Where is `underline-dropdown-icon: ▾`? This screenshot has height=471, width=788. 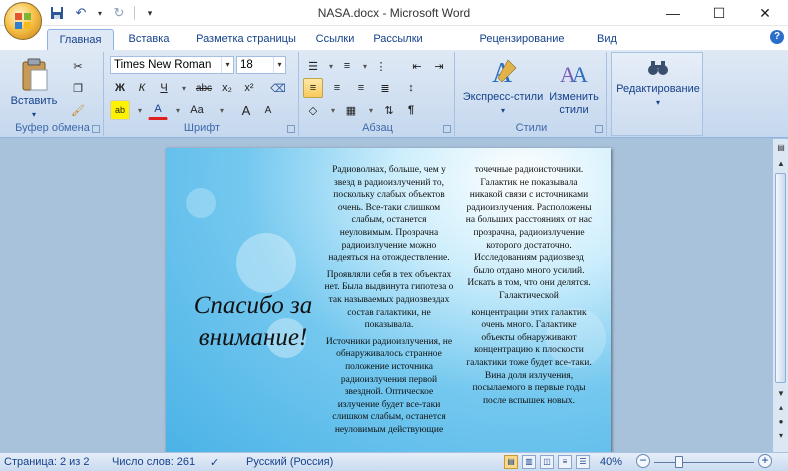 underline-dropdown-icon: ▾ is located at coordinates (184, 88).